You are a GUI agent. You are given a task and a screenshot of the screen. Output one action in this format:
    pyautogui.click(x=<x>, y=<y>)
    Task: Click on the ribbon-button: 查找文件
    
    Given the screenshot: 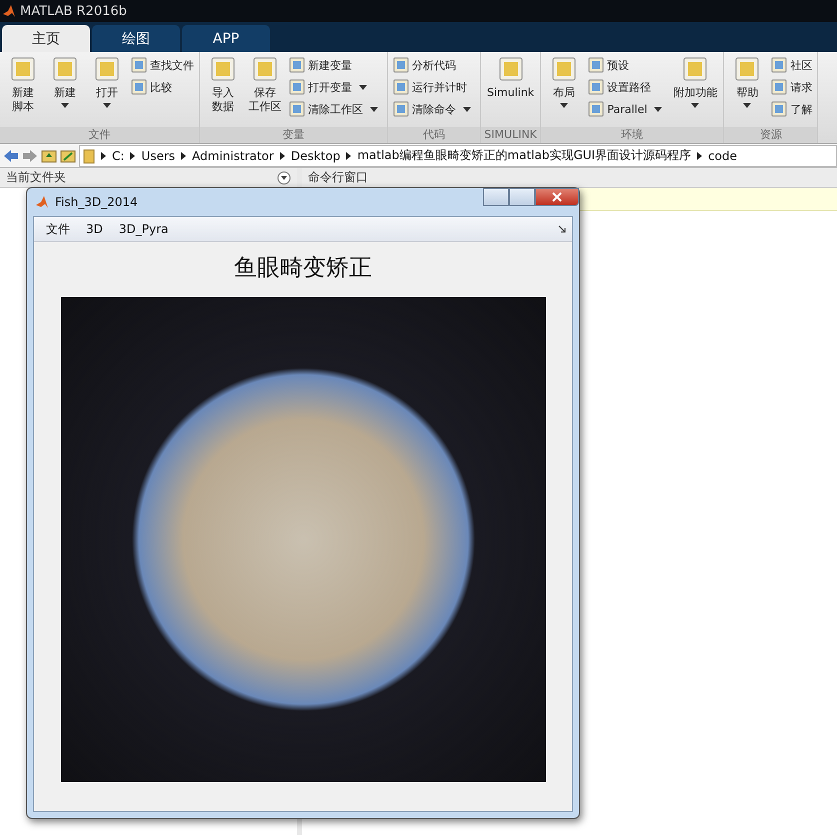 What is the action you would take?
    pyautogui.click(x=162, y=65)
    